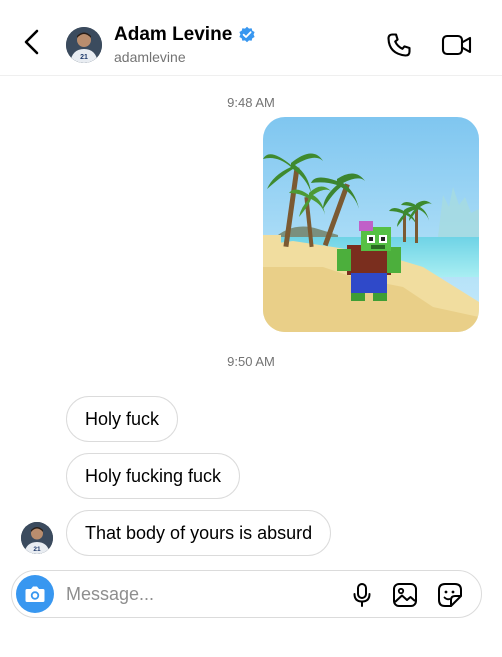 The height and width of the screenshot is (657, 502). What do you see at coordinates (153, 476) in the screenshot?
I see `received-message-bubble: Holy fucking fuck` at bounding box center [153, 476].